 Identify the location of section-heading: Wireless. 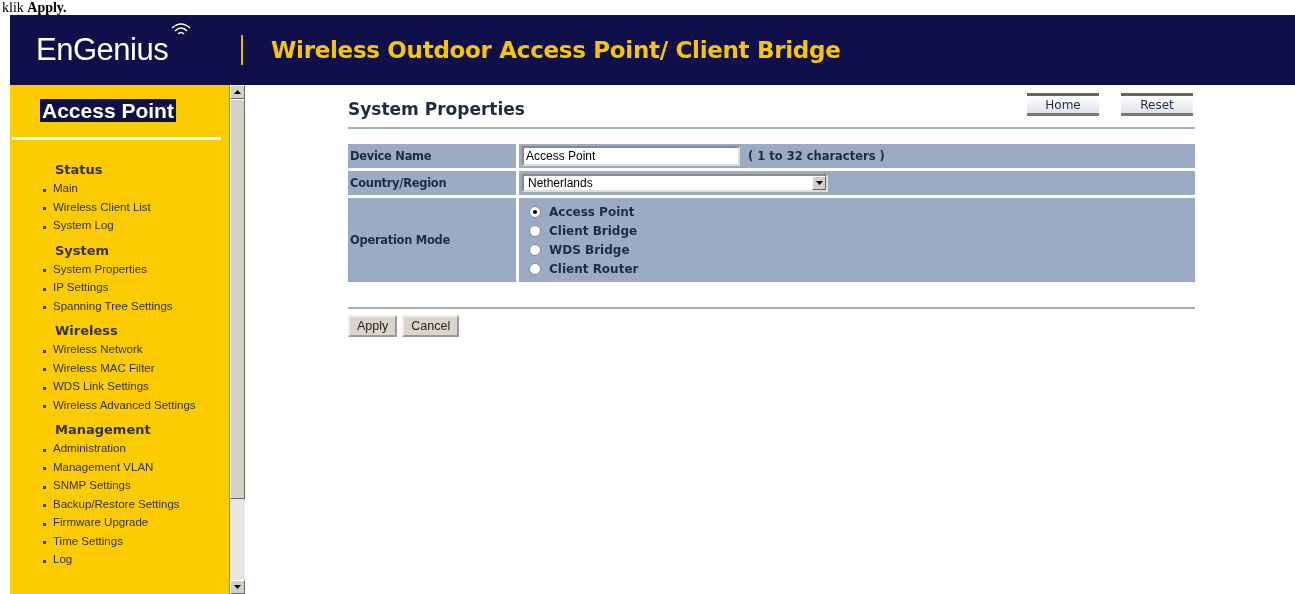
(86, 331).